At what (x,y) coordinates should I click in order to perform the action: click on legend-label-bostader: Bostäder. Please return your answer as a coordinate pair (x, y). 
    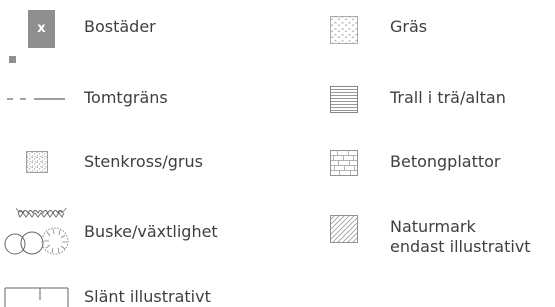
    Looking at the image, I should click on (120, 26).